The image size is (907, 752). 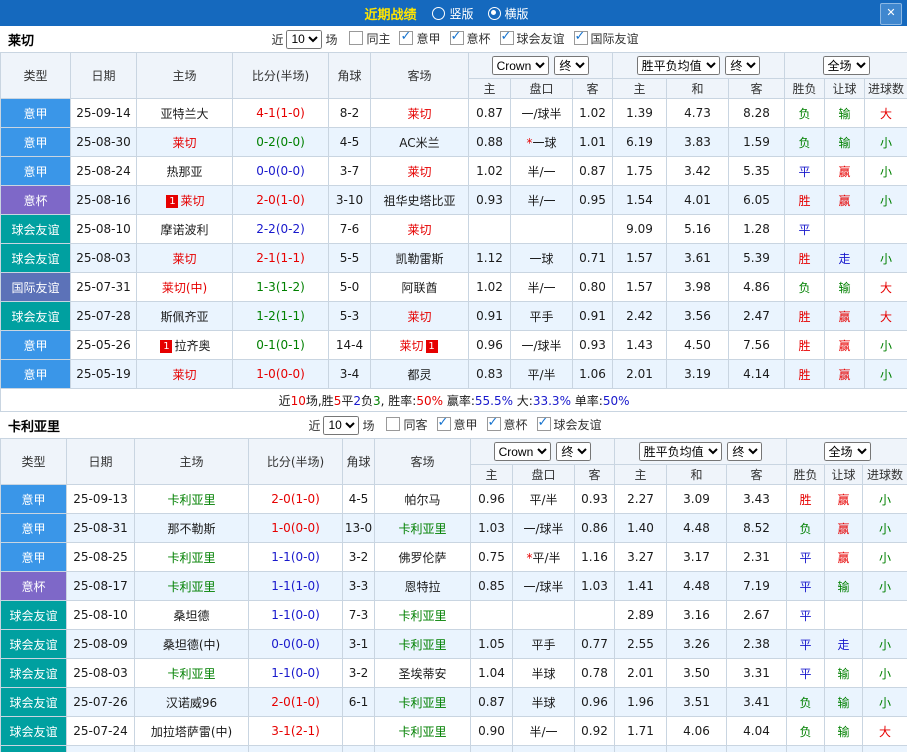 What do you see at coordinates (34, 427) in the screenshot?
I see `team-name: 卡利亚里` at bounding box center [34, 427].